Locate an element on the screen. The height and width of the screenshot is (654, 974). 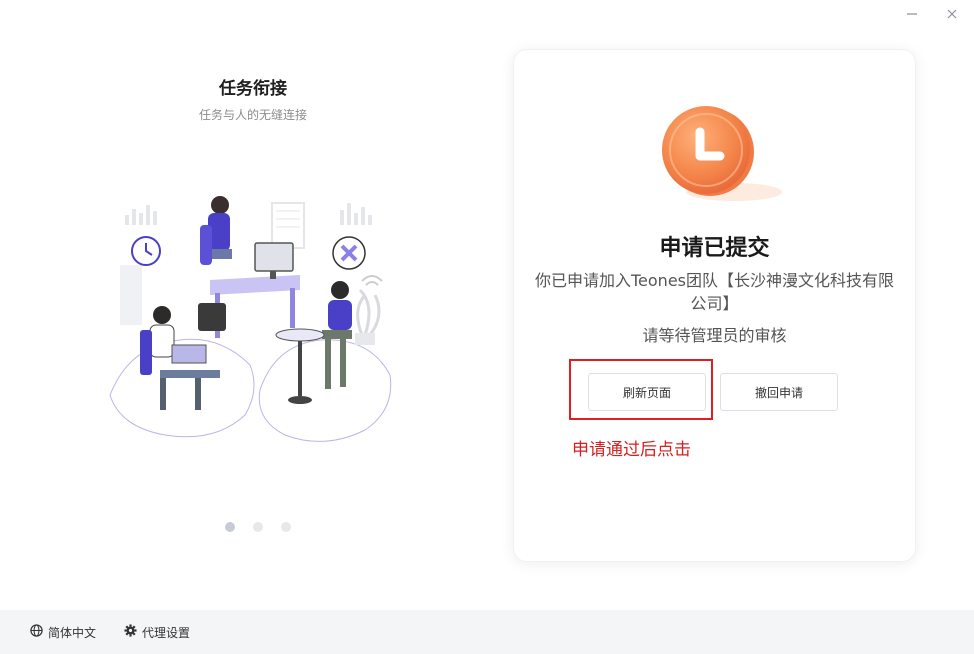
minimize-icon is located at coordinates (912, 14).